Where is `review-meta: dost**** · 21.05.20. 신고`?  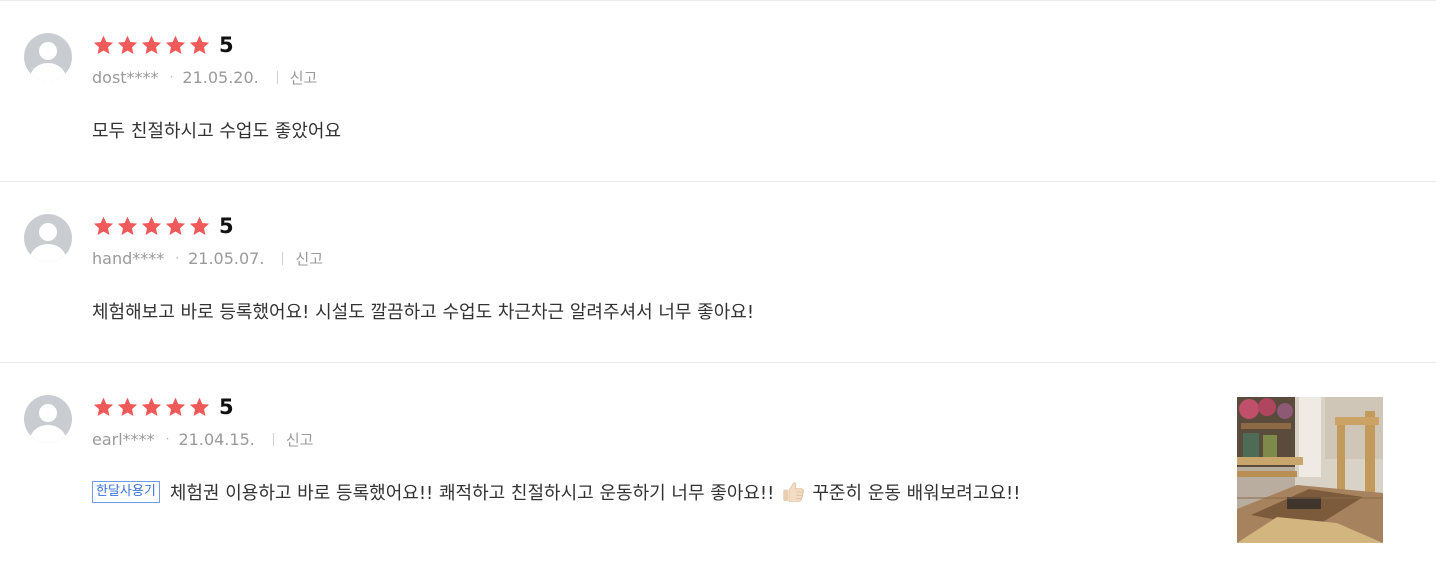 review-meta: dost**** · 21.05.20. 신고 is located at coordinates (204, 77).